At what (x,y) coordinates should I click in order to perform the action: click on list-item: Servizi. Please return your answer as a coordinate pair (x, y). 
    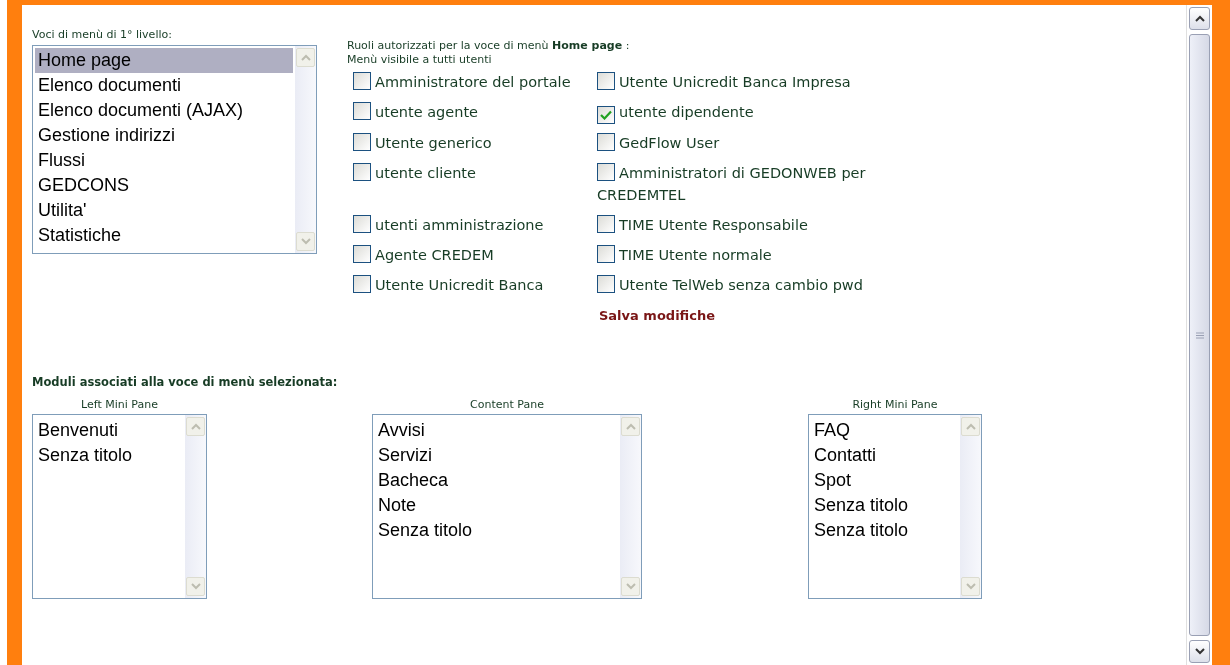
    Looking at the image, I should click on (496, 455).